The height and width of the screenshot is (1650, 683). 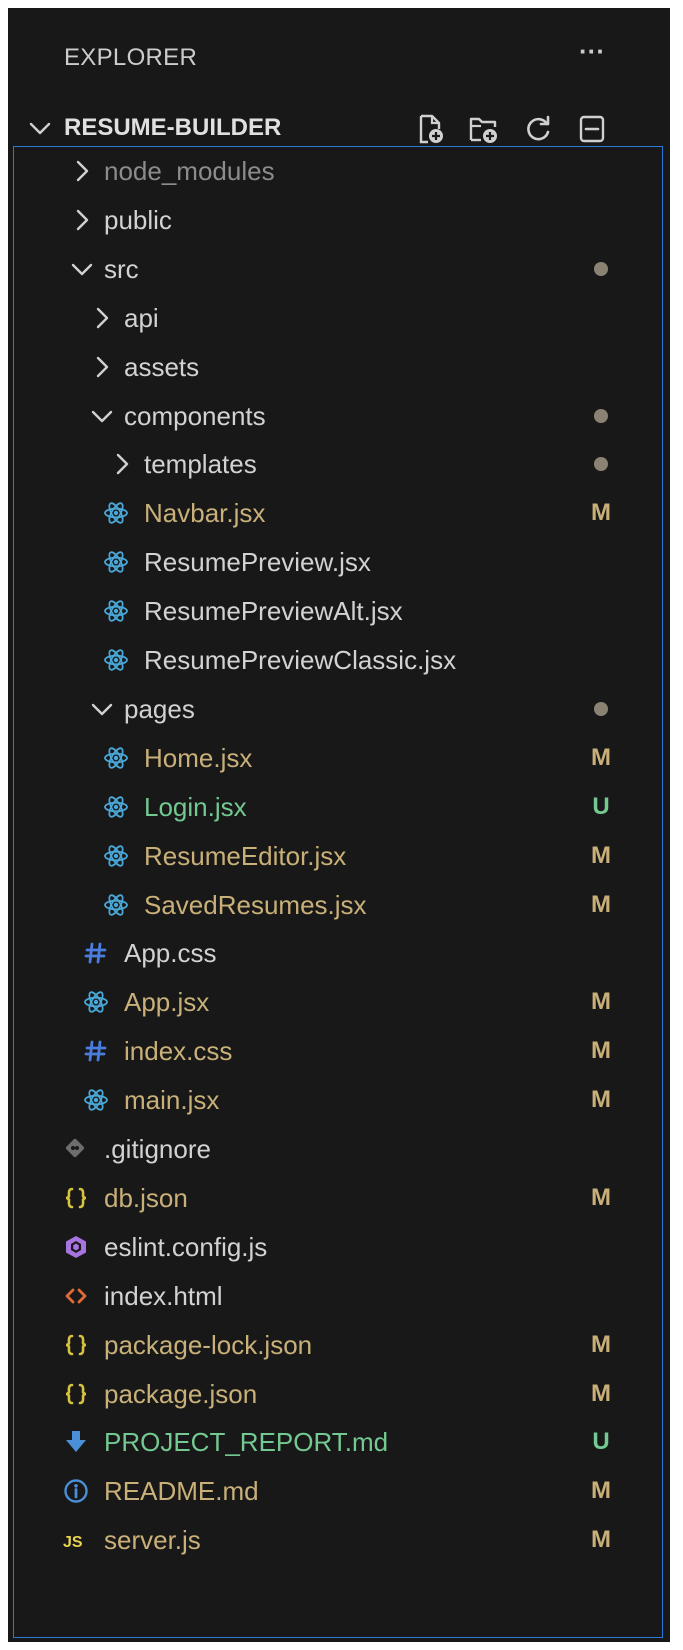 I want to click on refresh-icon, so click(x=538, y=128).